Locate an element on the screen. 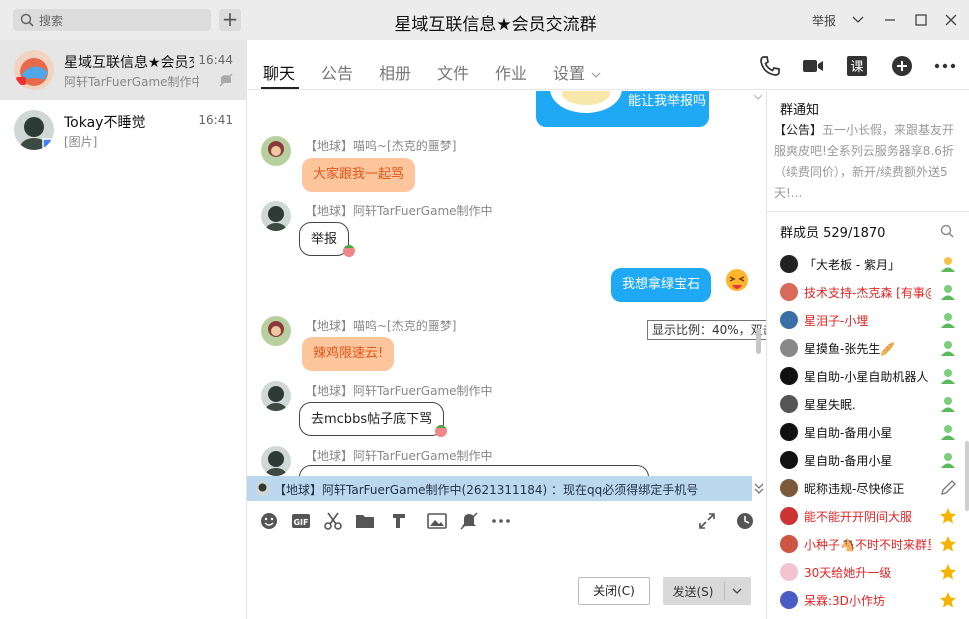  member-name: 30天给她升一级 is located at coordinates (848, 573).